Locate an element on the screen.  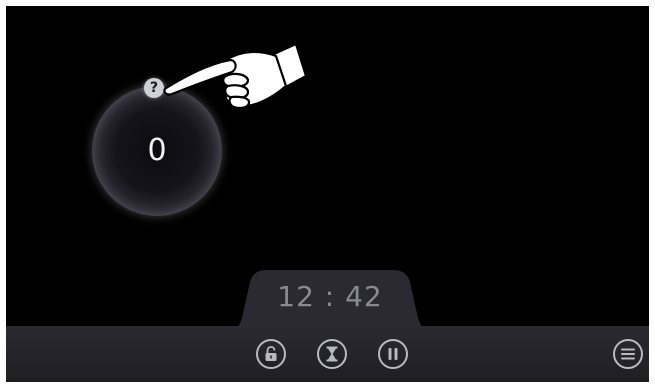
lock-icon is located at coordinates (271, 353).